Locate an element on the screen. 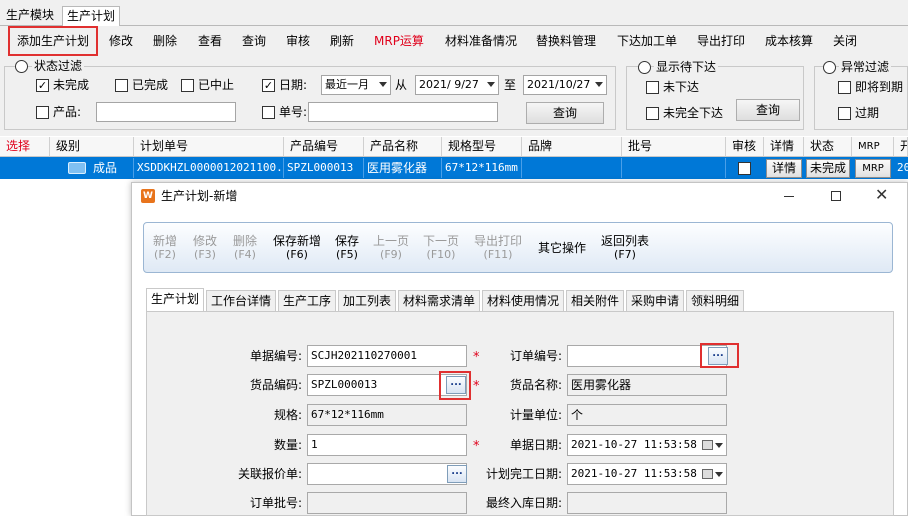  quote-field is located at coordinates (387, 474).